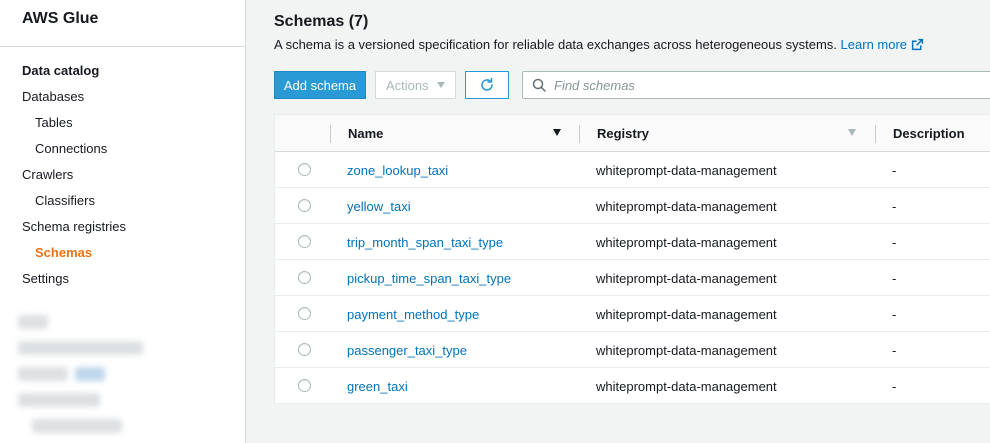 The width and height of the screenshot is (990, 443). I want to click on sidebar-item-schemas: Schemas, so click(63, 252).